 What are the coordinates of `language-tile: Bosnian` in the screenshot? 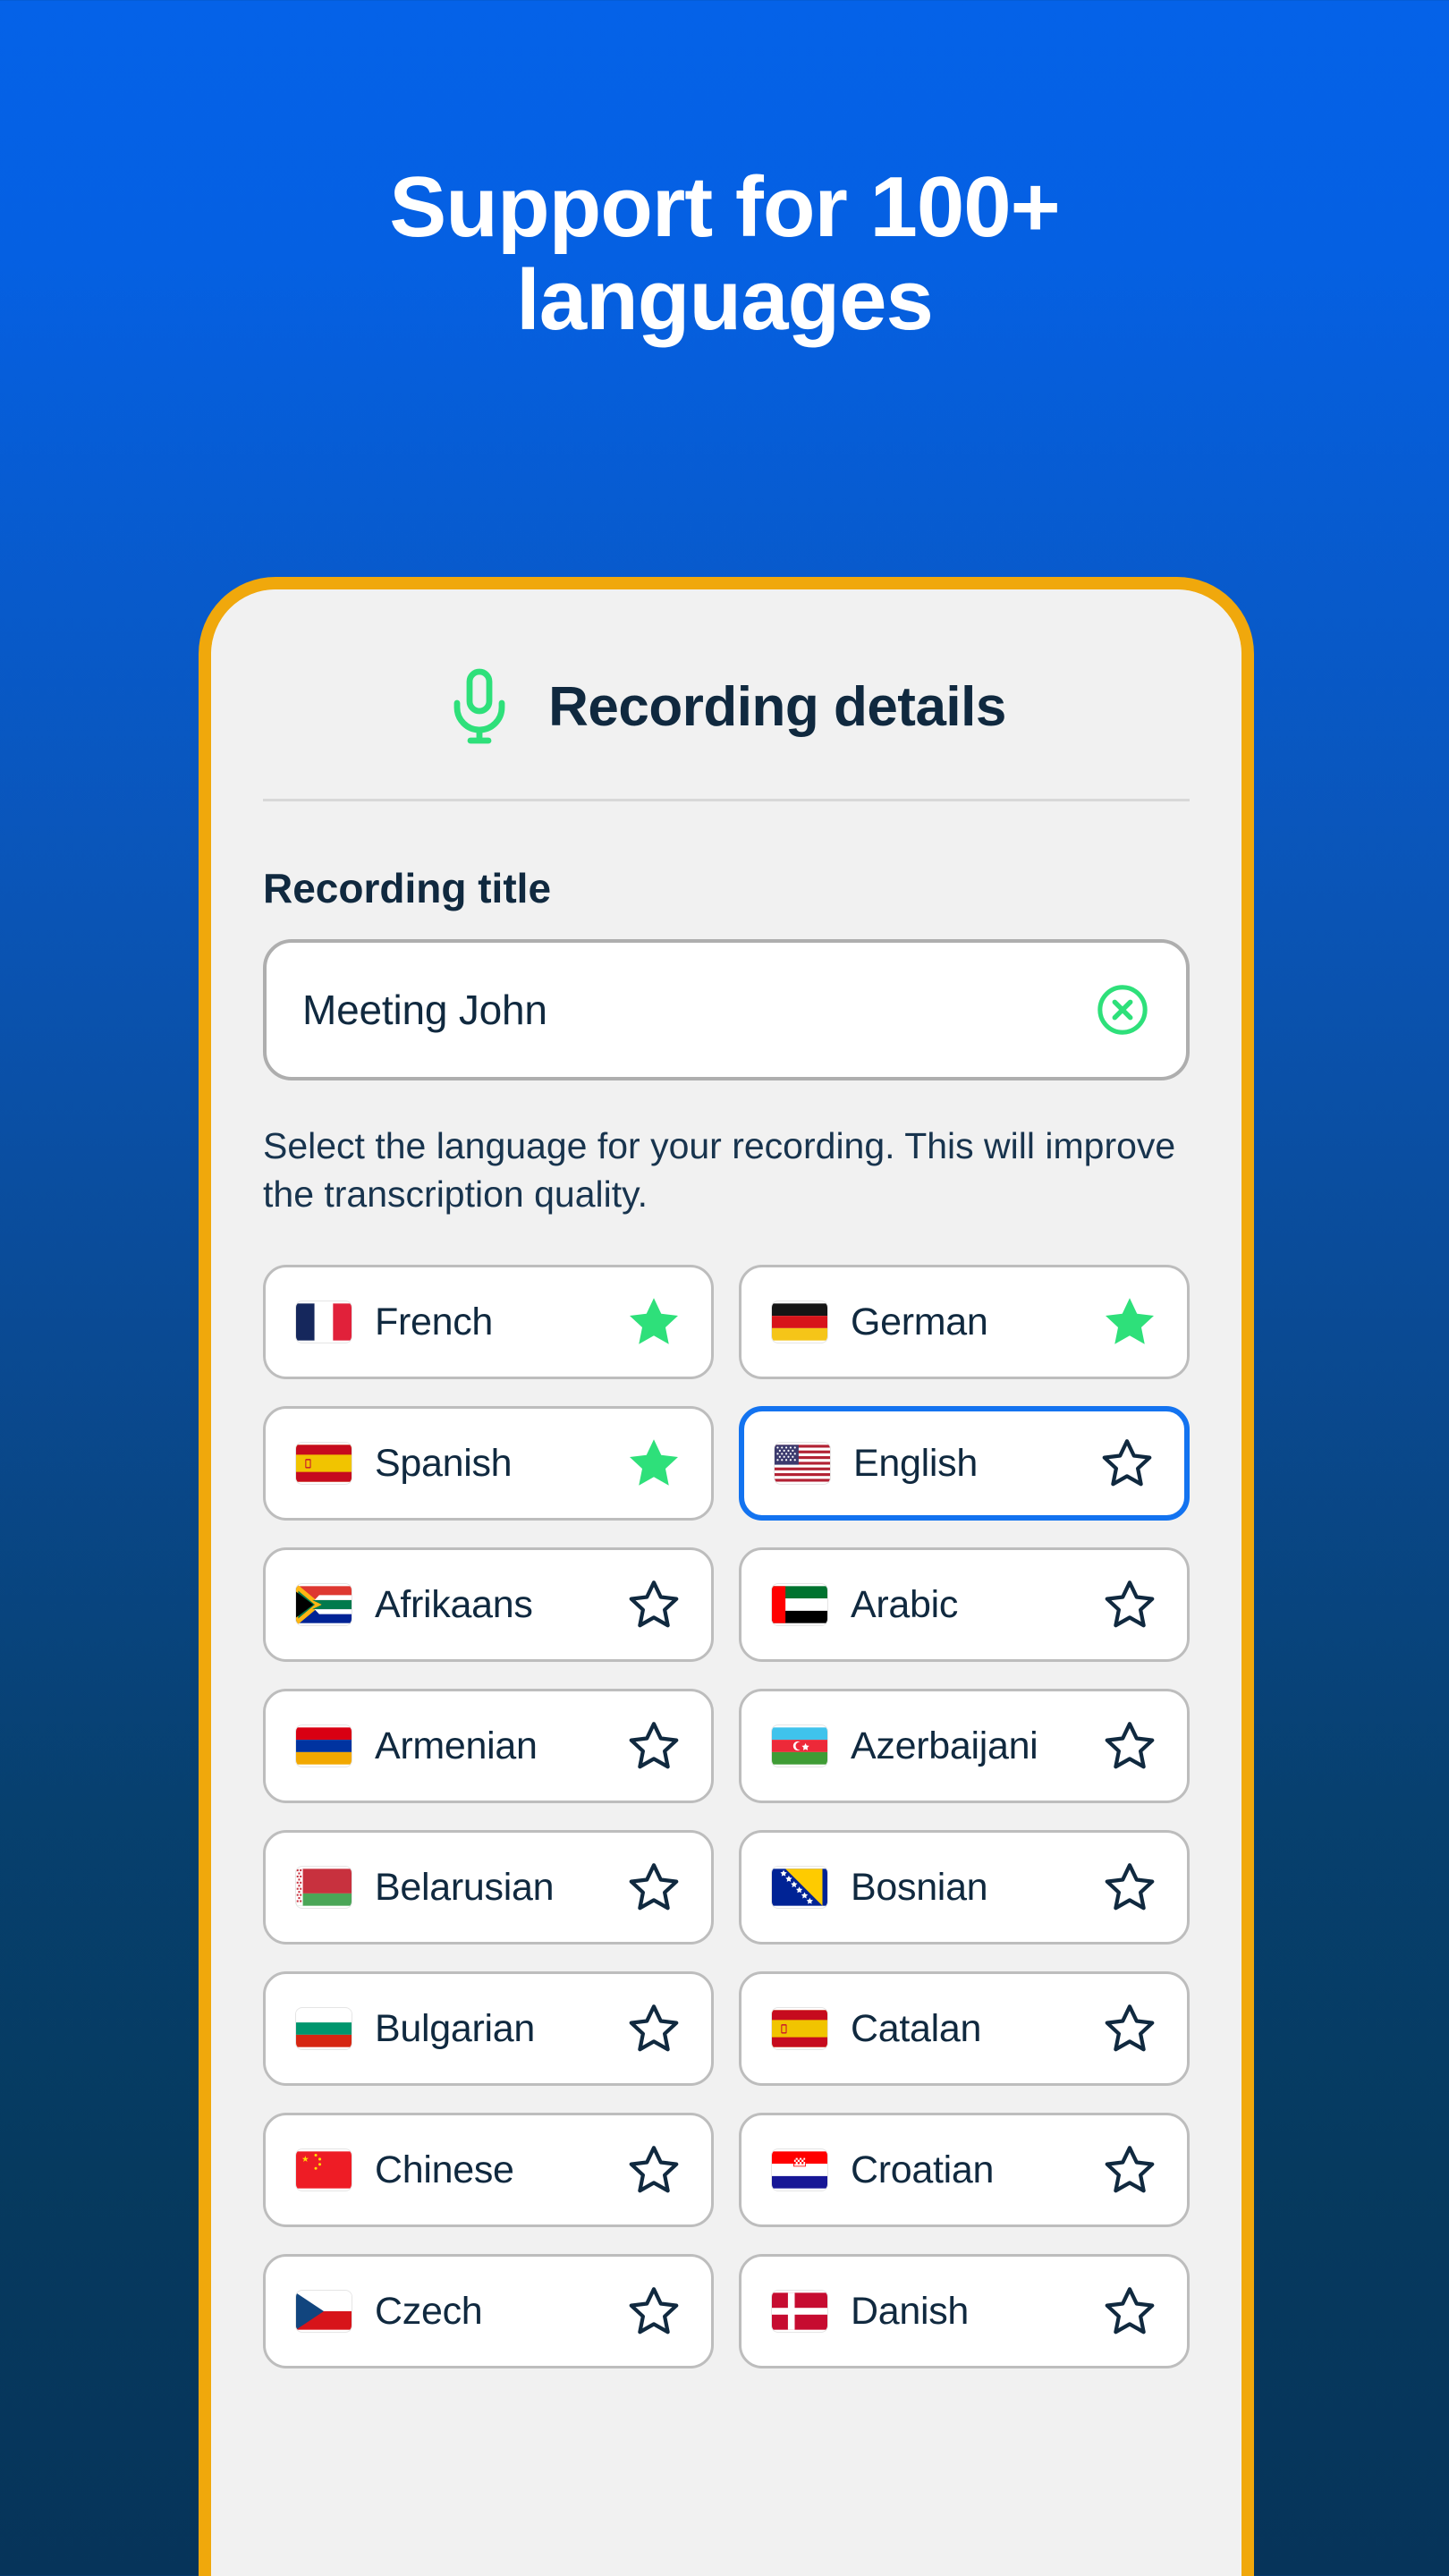 It's located at (964, 1887).